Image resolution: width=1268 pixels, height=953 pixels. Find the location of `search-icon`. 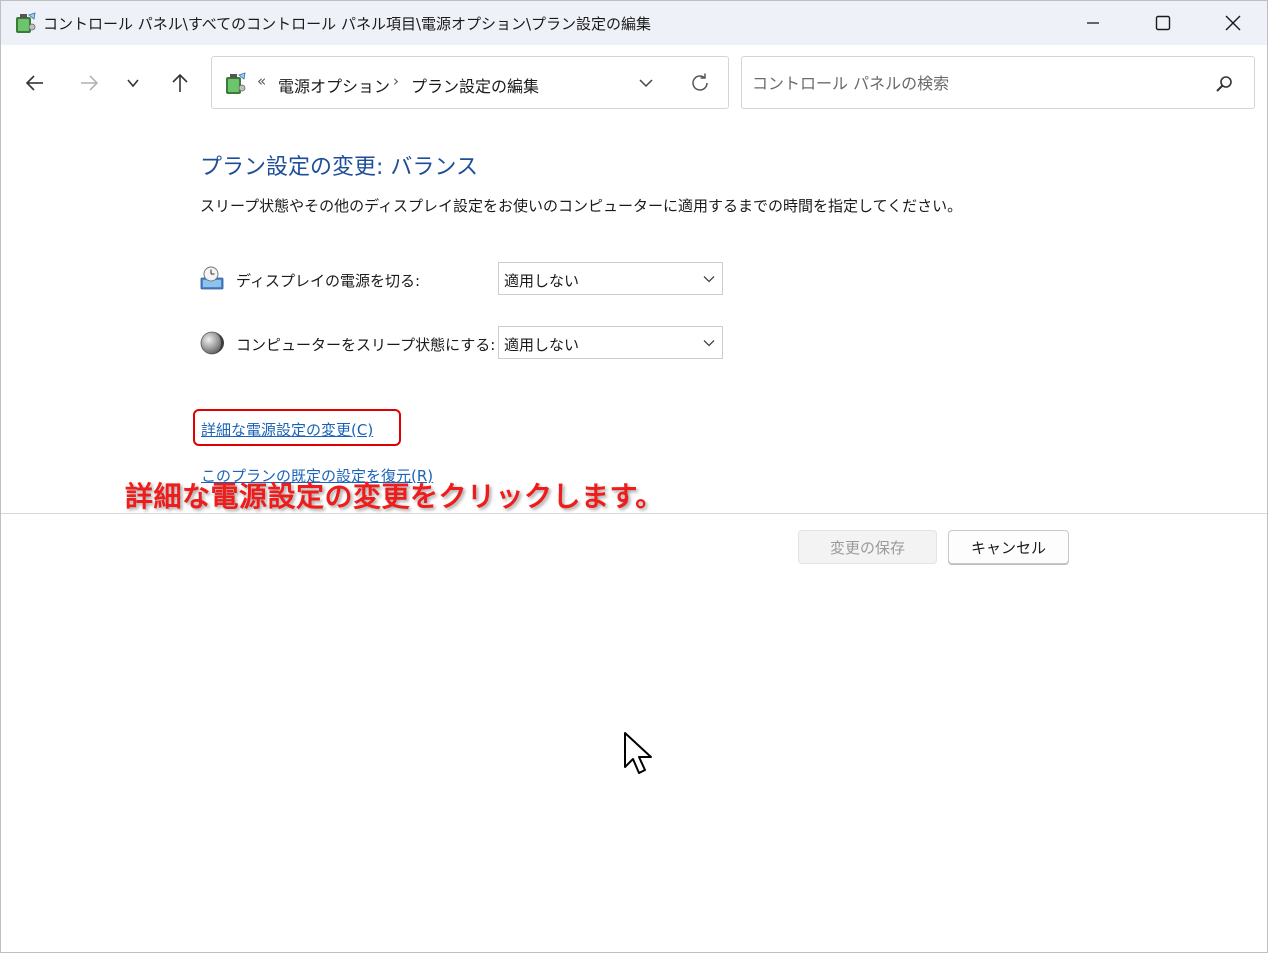

search-icon is located at coordinates (1224, 84).